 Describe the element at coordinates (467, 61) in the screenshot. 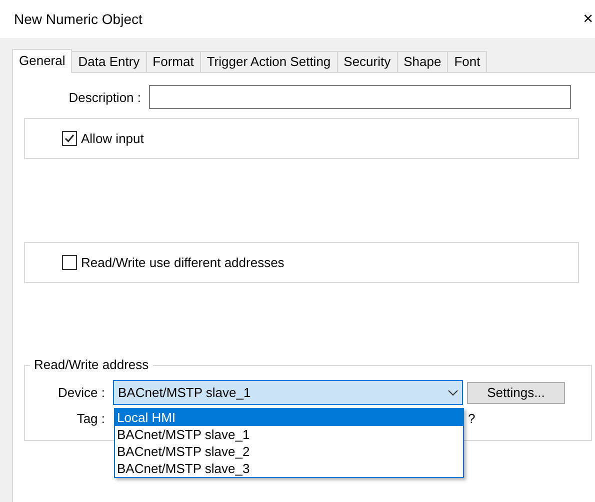

I see `tab: Font` at that location.